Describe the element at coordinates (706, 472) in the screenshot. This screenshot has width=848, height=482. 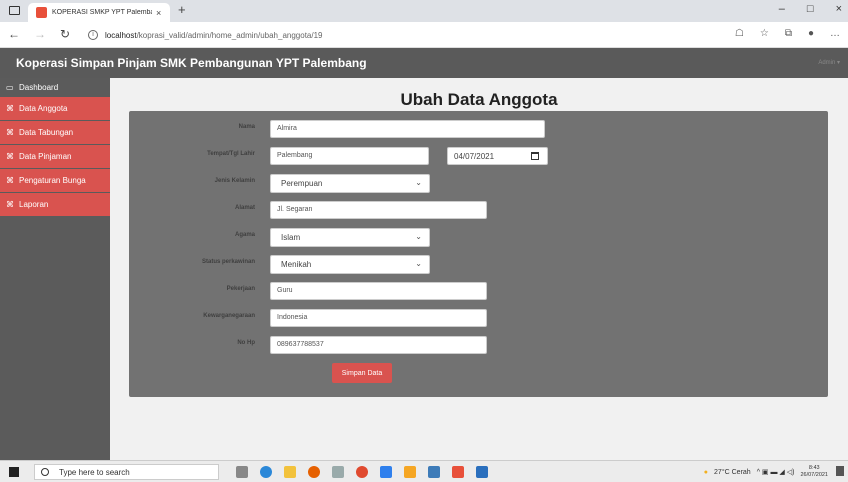
I see `weather-icon: ●` at that location.